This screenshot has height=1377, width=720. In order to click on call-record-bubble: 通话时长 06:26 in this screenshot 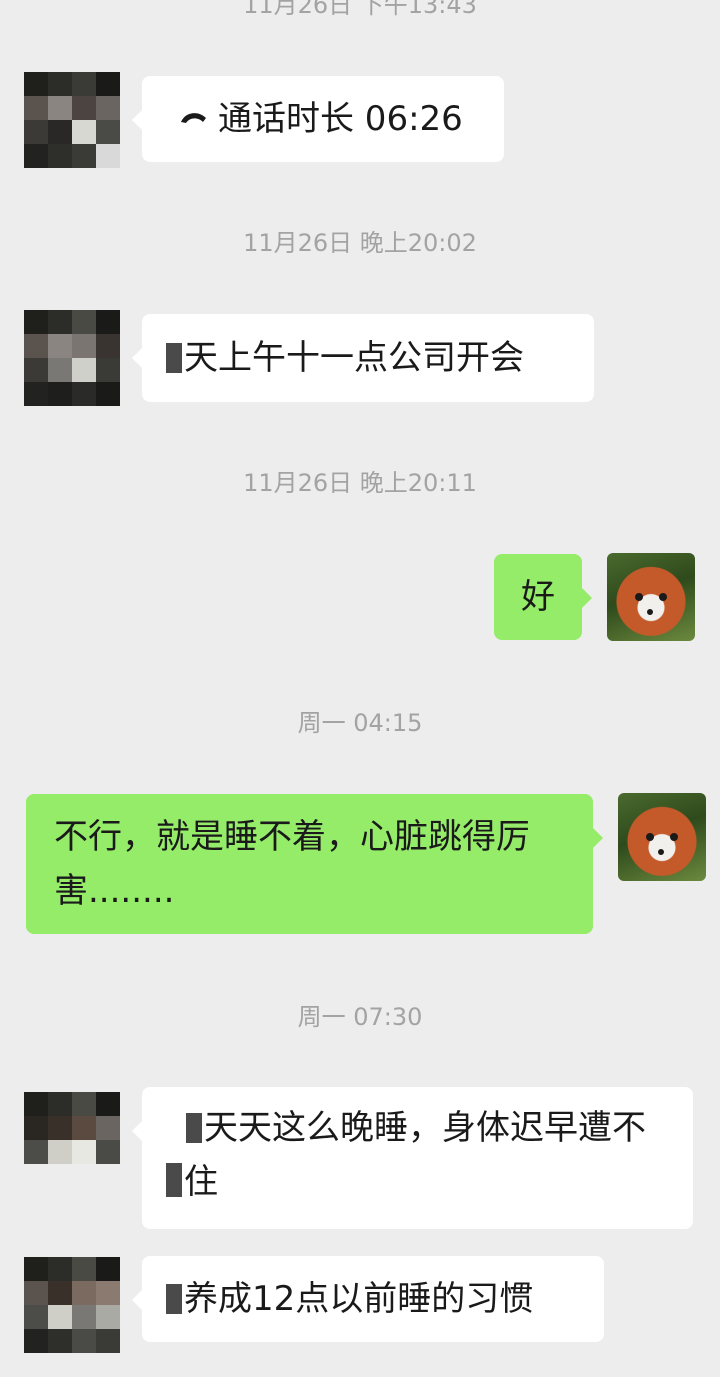, I will do `click(318, 119)`.